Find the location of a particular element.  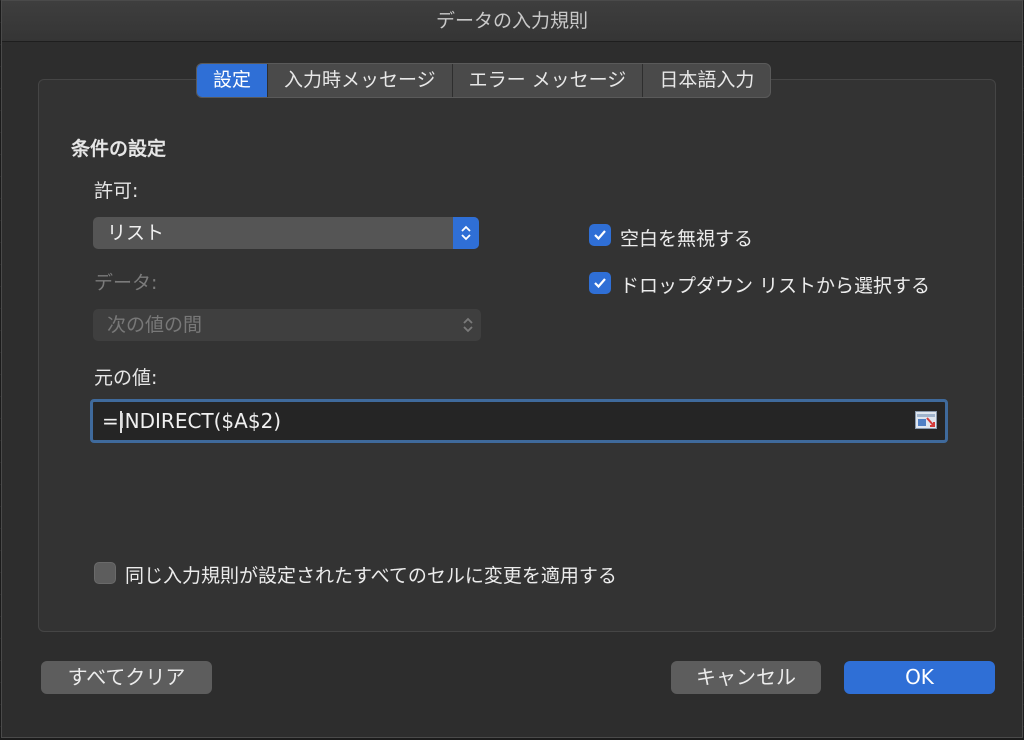

ignore-blank-checkbox is located at coordinates (600, 235).